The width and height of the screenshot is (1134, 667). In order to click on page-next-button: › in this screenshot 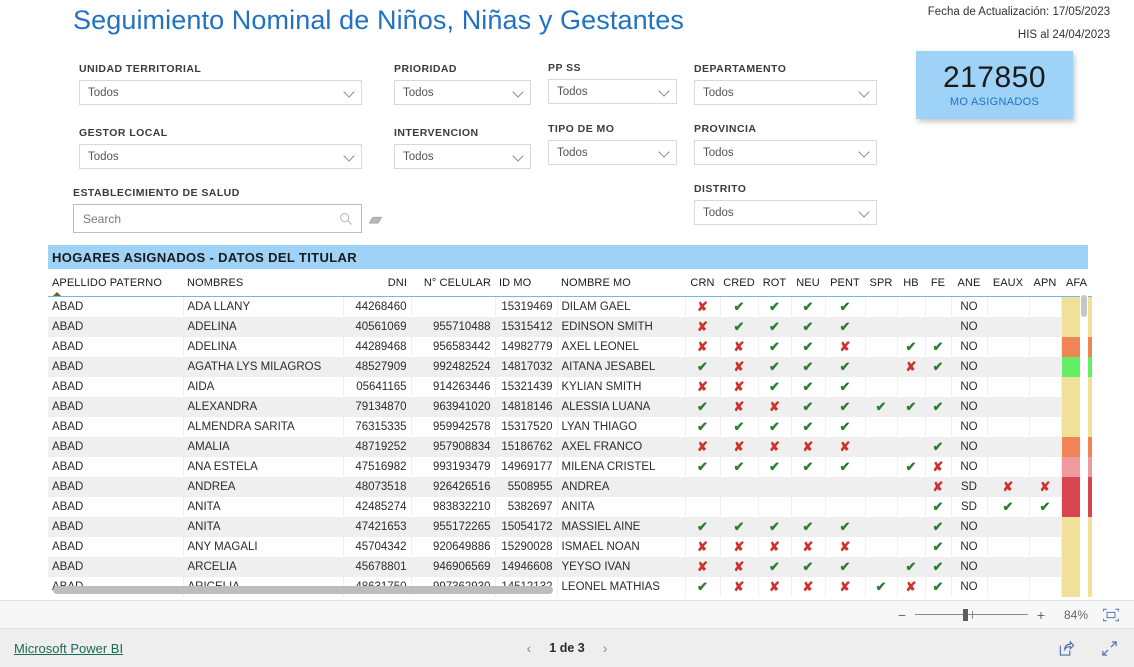, I will do `click(605, 648)`.